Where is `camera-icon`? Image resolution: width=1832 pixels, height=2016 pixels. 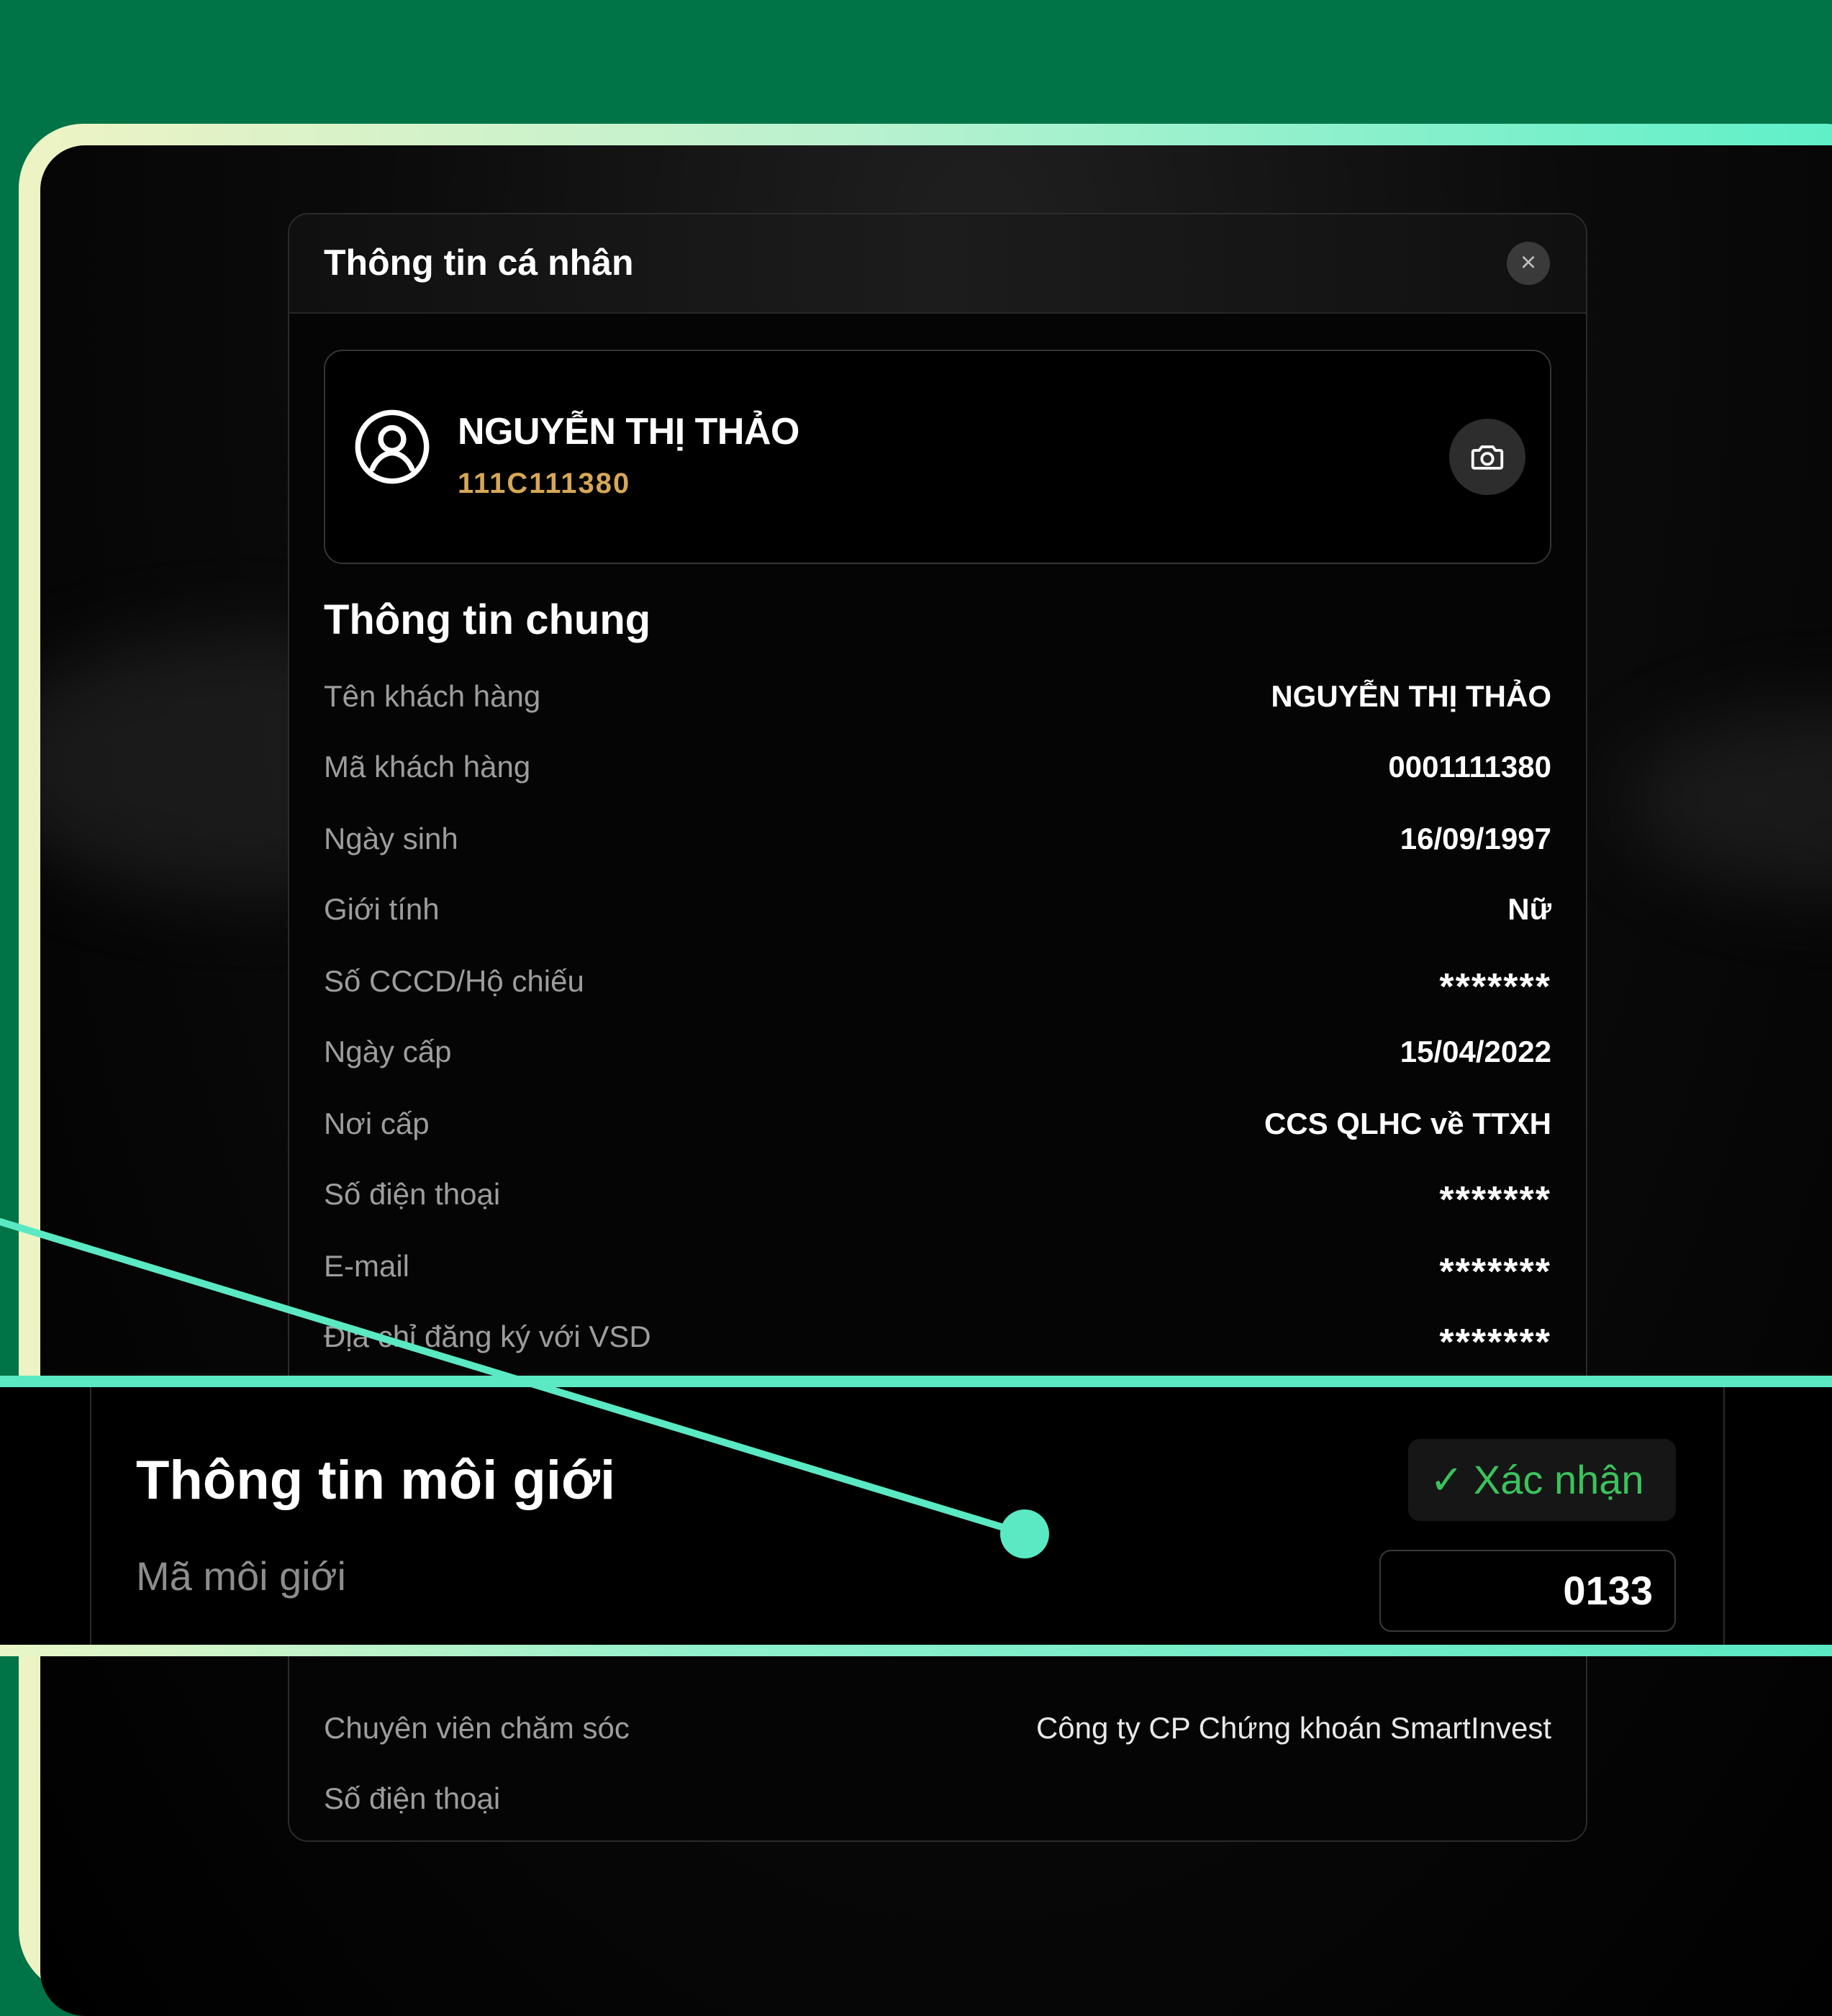
camera-icon is located at coordinates (1487, 457).